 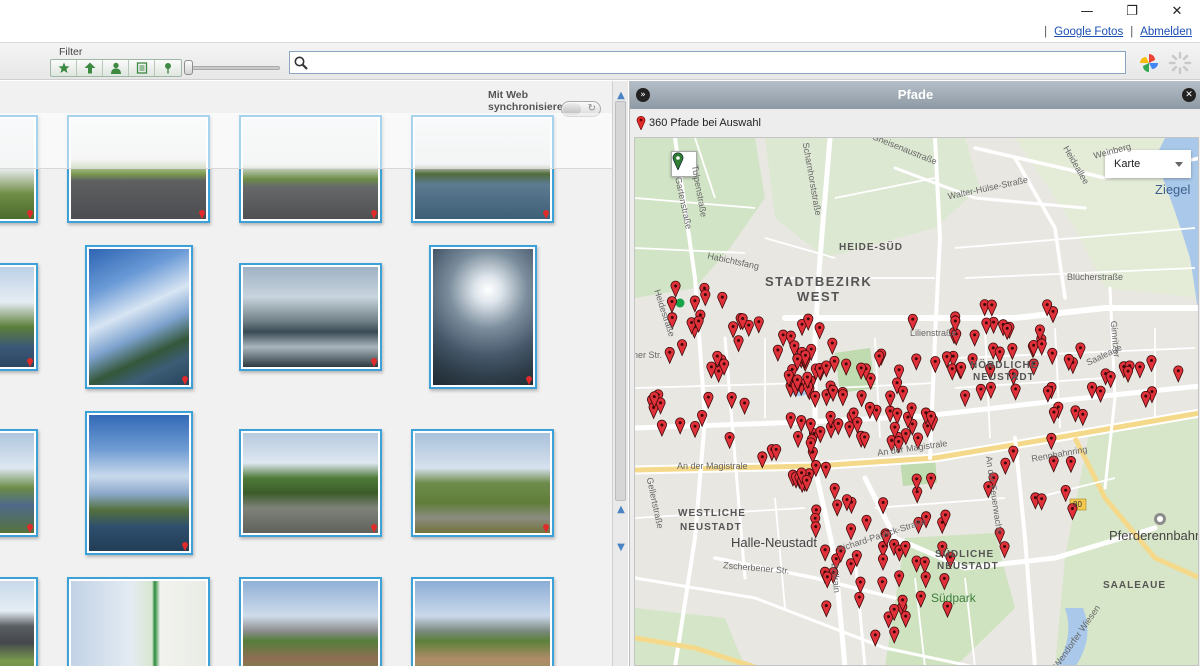 I want to click on slider-handle, so click(x=188, y=67).